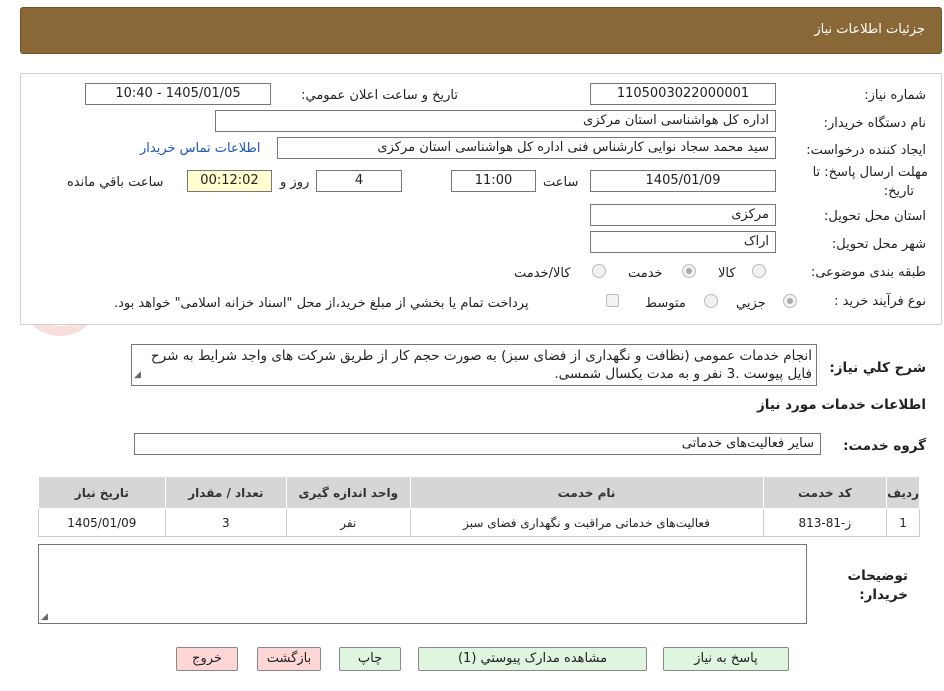 The image size is (944, 691). I want to click on province-field: مرکزی, so click(683, 215).